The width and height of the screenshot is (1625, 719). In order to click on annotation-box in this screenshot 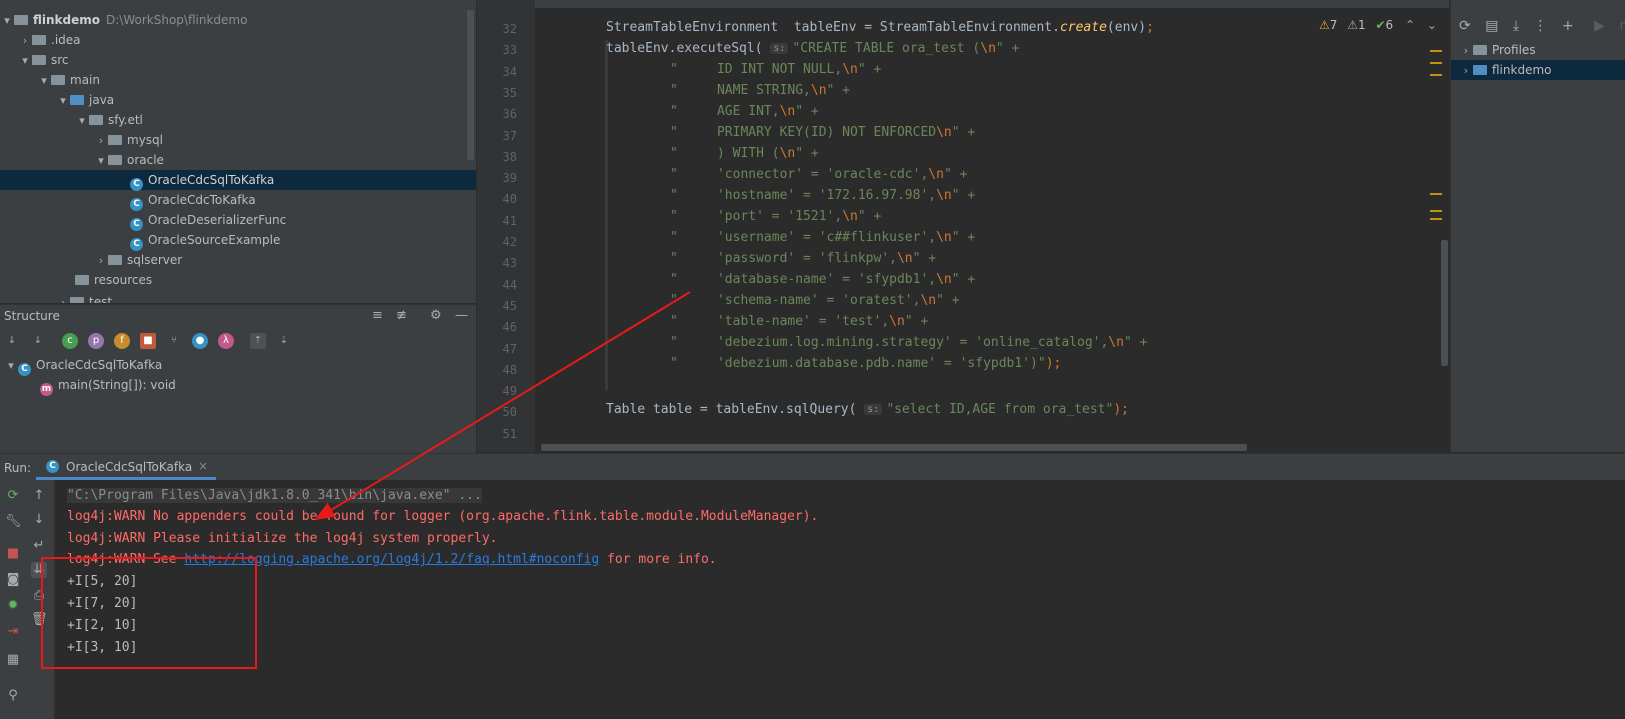, I will do `click(149, 613)`.